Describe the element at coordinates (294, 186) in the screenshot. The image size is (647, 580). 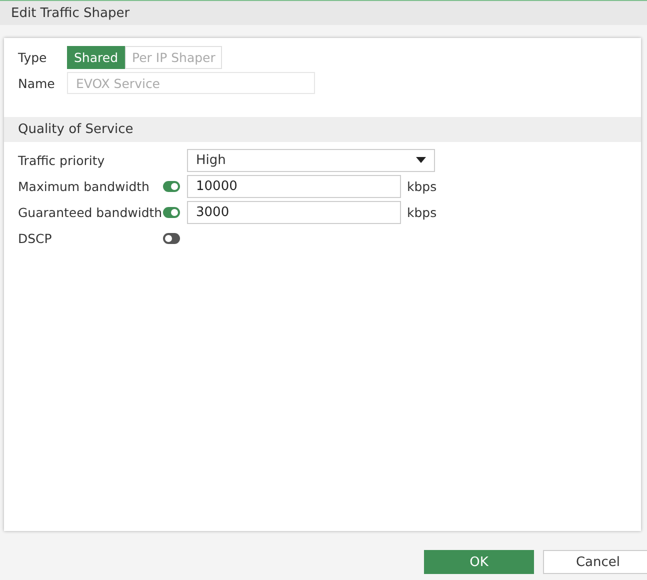
I see `bandwidth-field: 10000` at that location.